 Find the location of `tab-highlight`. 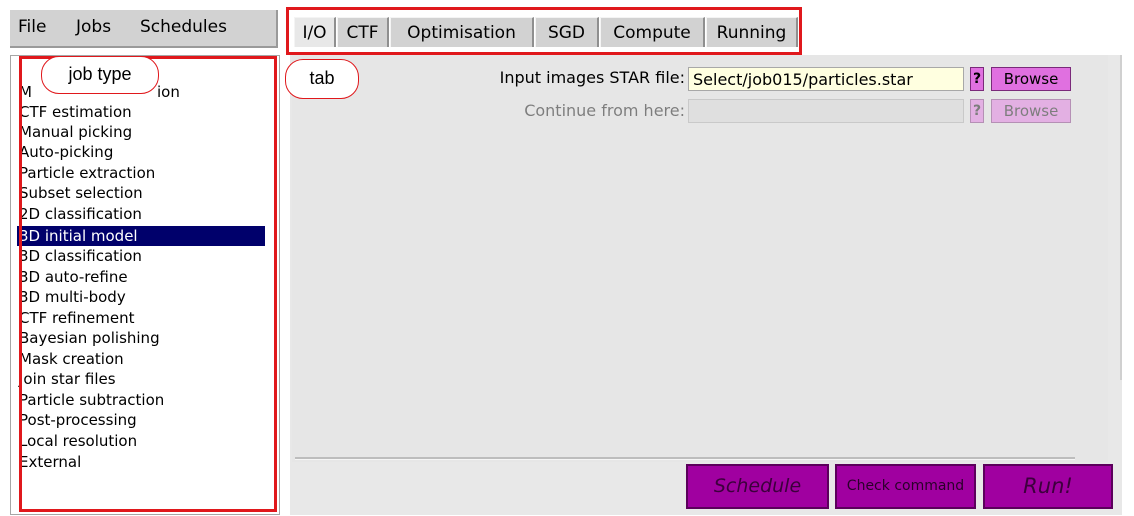

tab-highlight is located at coordinates (544, 31).